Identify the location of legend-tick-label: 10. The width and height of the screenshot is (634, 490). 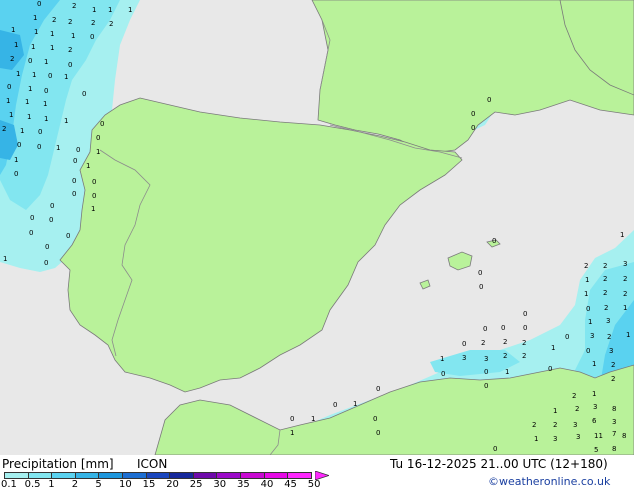
(125, 484).